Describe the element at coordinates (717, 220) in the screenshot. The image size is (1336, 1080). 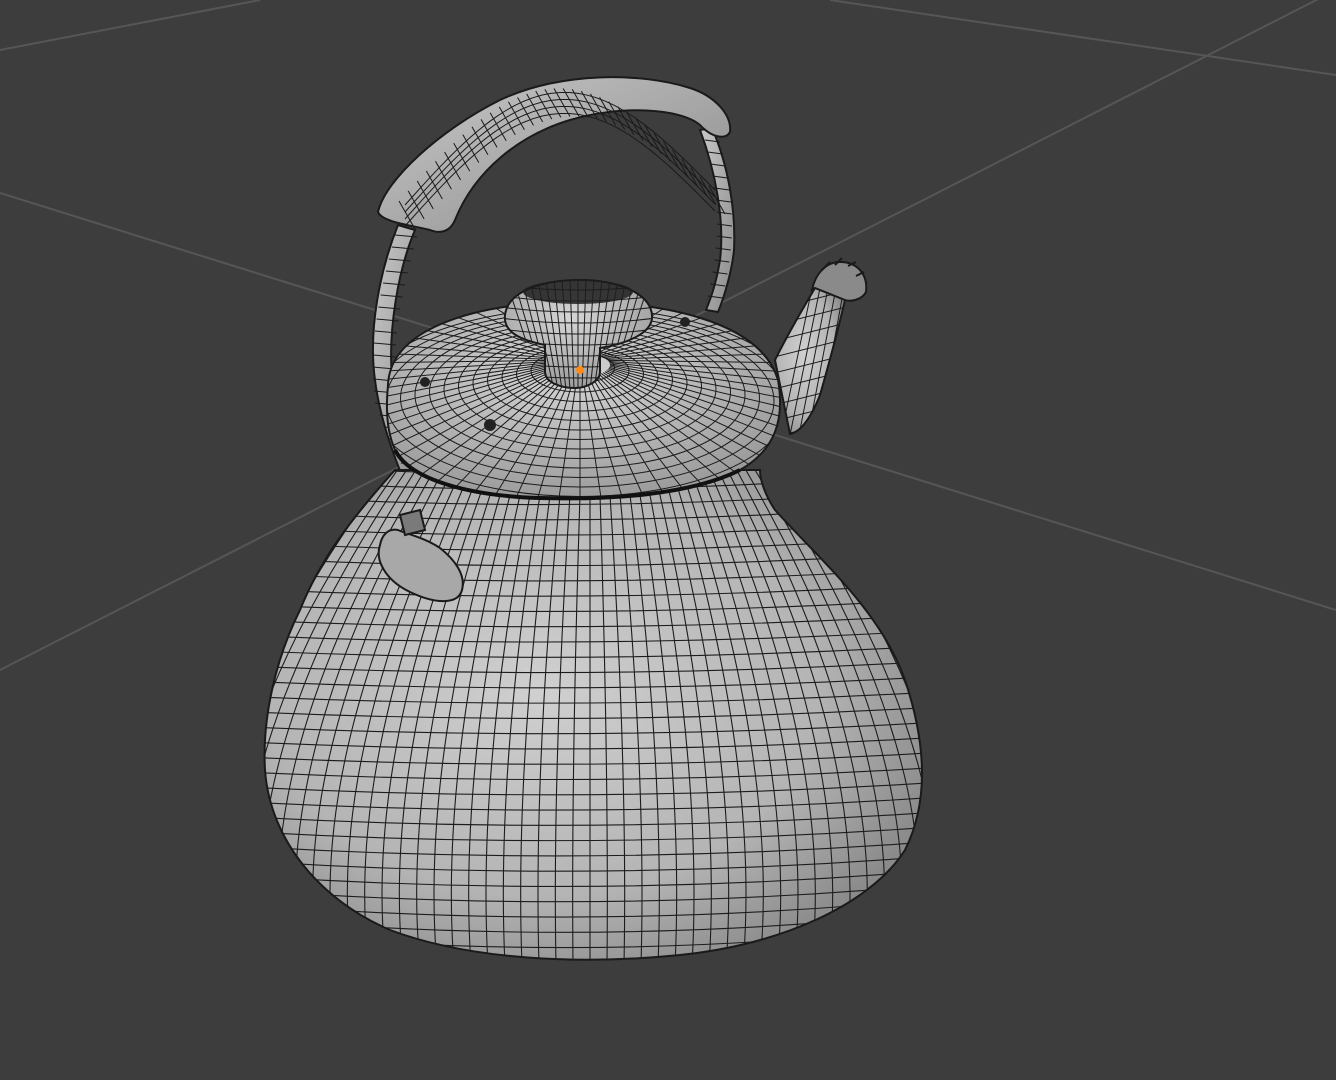
I see `handle-right-post` at that location.